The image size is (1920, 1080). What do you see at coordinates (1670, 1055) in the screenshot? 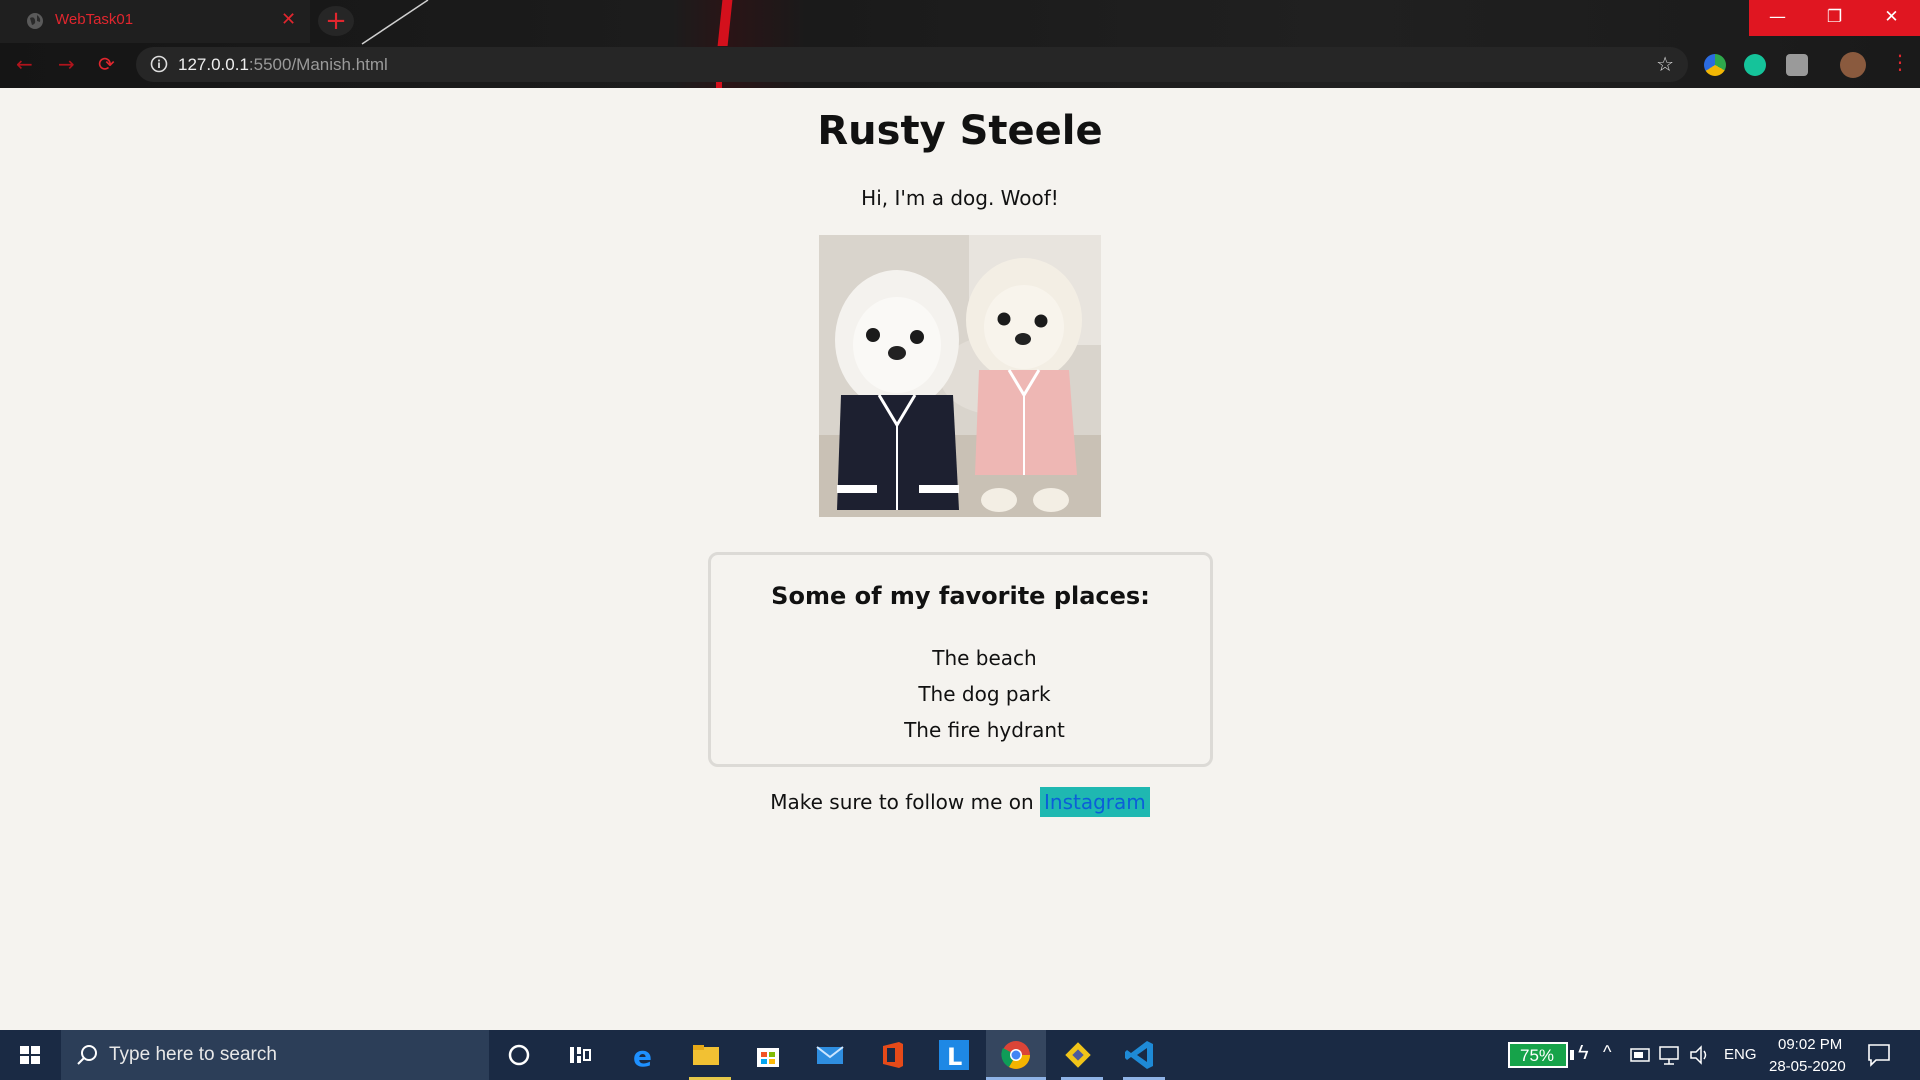
I see `network-icon` at bounding box center [1670, 1055].